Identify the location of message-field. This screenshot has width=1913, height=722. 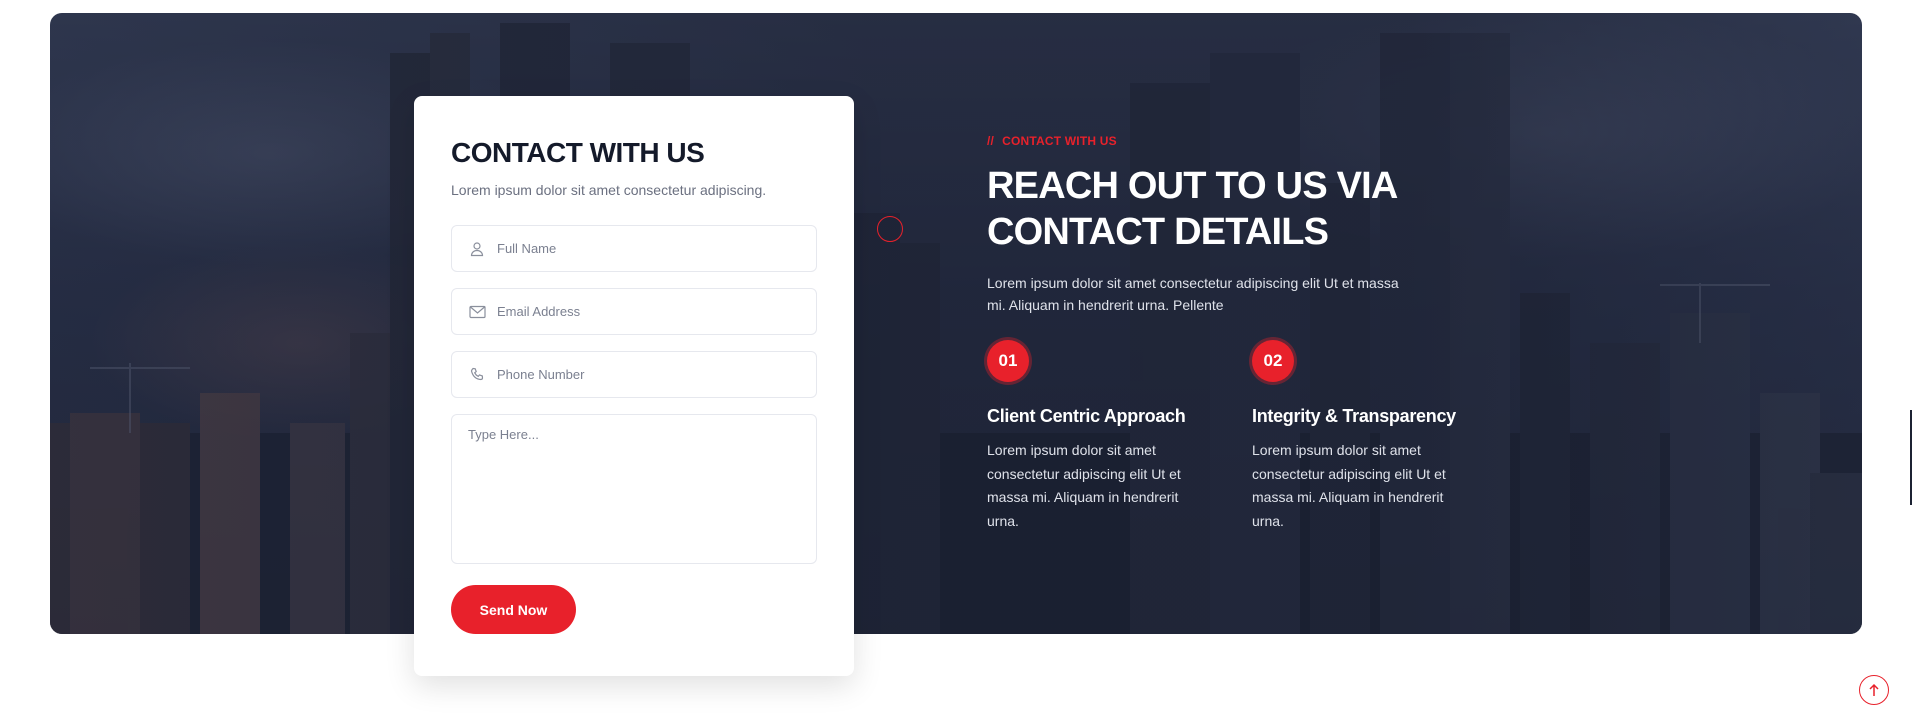
(634, 489).